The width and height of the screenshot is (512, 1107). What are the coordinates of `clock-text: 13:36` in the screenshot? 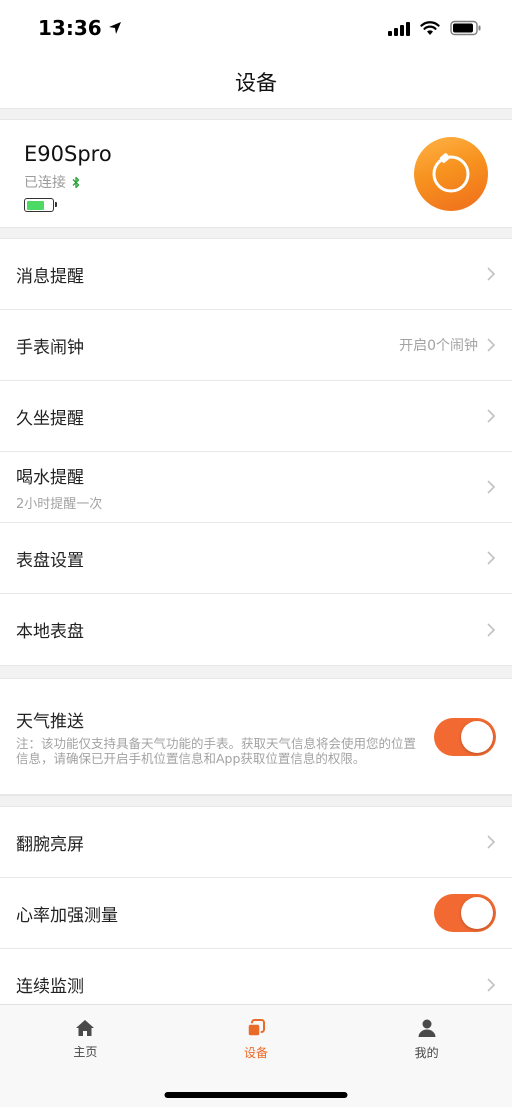 It's located at (70, 28).